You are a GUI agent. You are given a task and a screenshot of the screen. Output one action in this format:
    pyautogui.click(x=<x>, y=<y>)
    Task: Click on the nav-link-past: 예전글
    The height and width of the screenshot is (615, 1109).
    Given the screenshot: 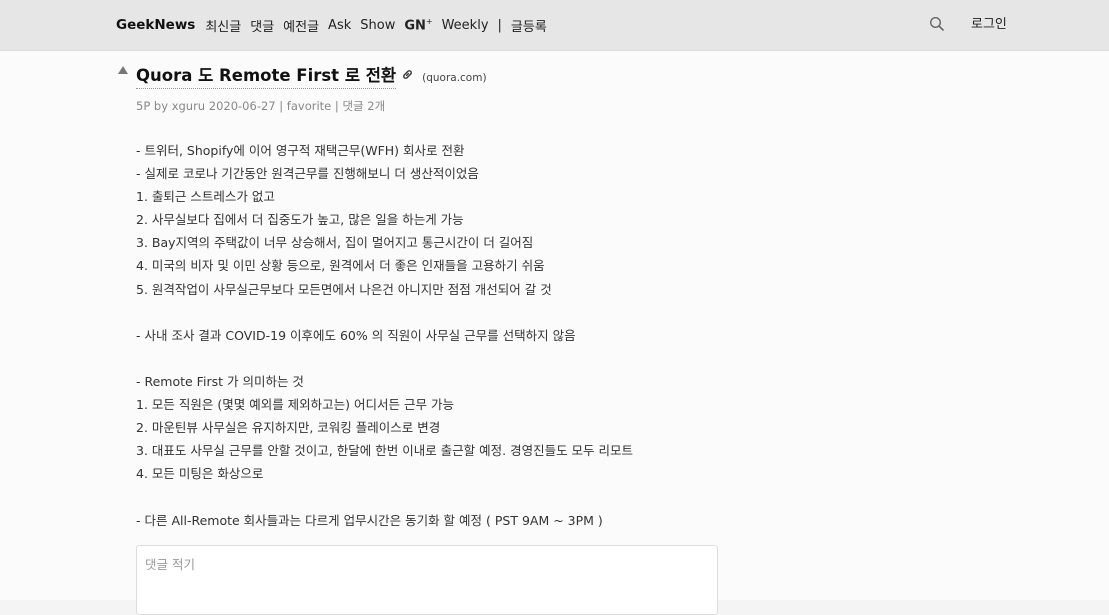 What is the action you would take?
    pyautogui.click(x=301, y=25)
    